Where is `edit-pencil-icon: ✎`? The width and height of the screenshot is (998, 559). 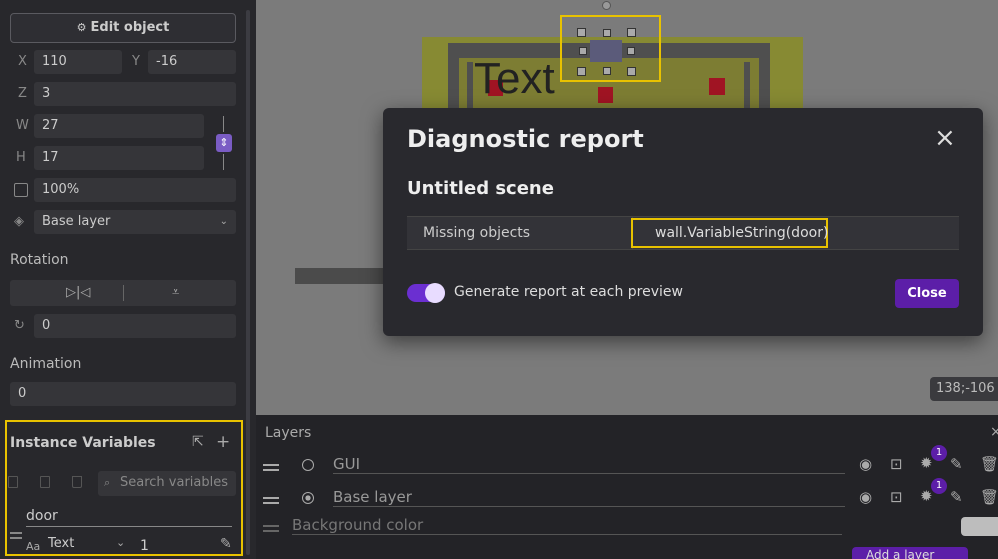
edit-pencil-icon: ✎ is located at coordinates (226, 544).